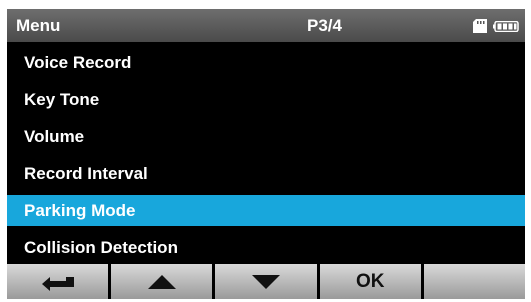 This screenshot has height=302, width=531. Describe the element at coordinates (62, 99) in the screenshot. I see `menu-item-label: Key Tone` at that location.